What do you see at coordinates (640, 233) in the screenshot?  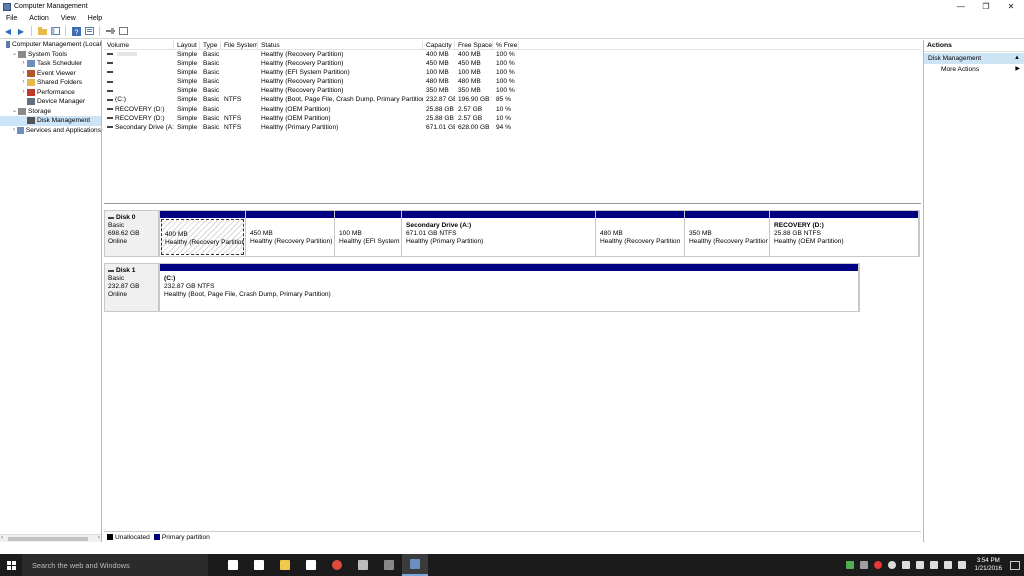 I see `partition-block: 480 MB Healthy (Recovery Partition` at bounding box center [640, 233].